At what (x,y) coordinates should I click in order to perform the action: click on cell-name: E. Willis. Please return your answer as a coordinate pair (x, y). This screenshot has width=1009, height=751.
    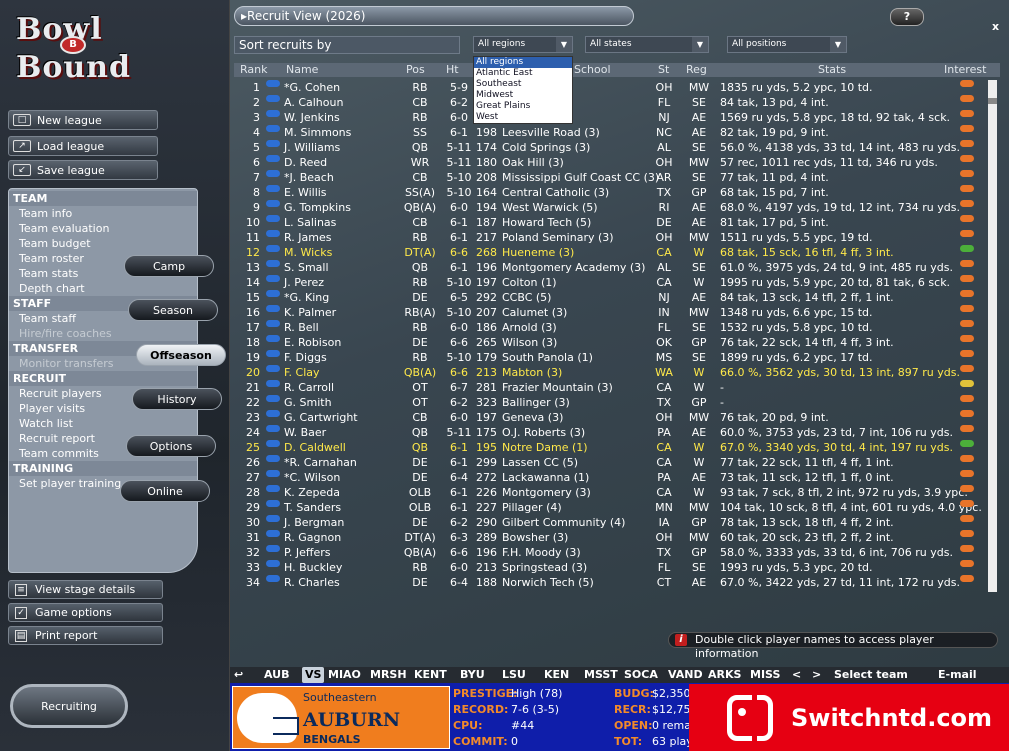
    Looking at the image, I should click on (305, 192).